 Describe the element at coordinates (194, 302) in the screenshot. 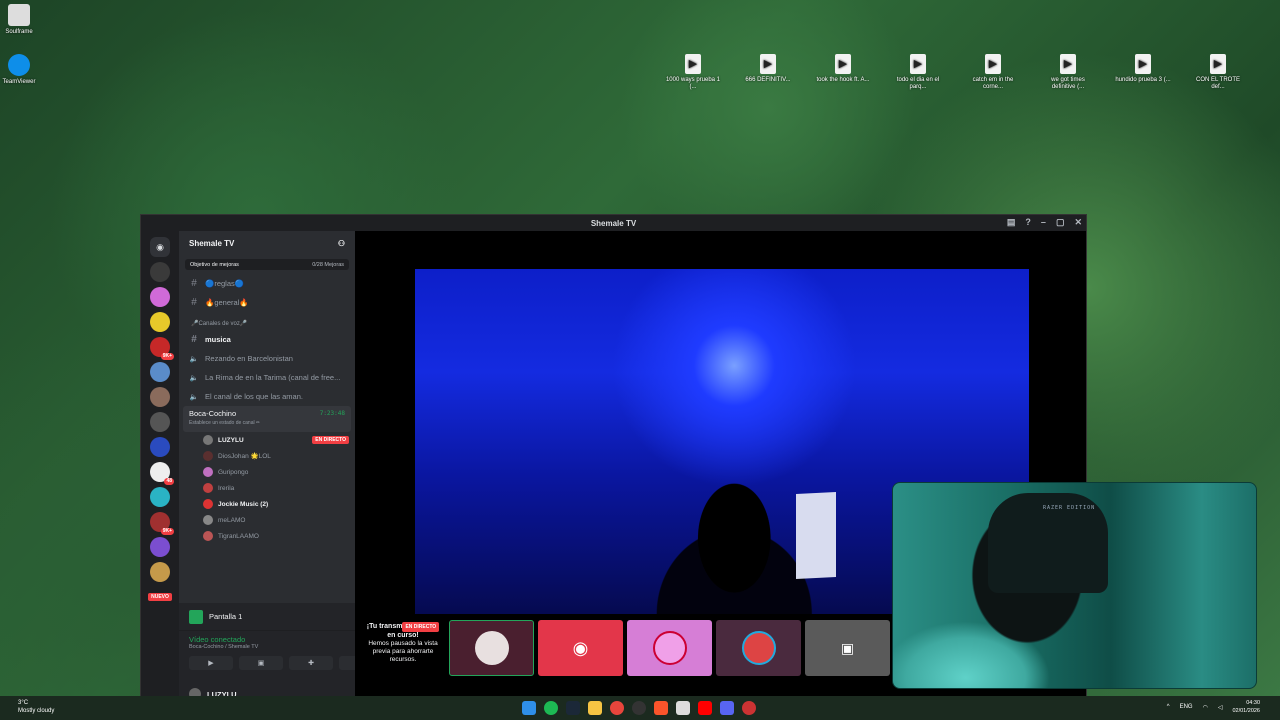

I see `hash-icon: #` at that location.